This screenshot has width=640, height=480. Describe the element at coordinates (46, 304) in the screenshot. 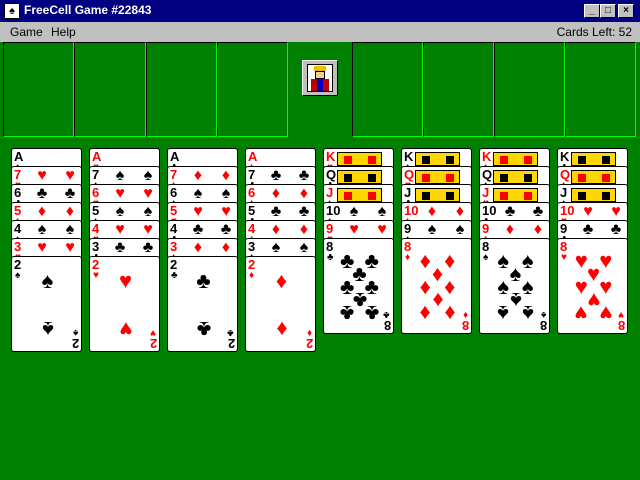

I see `card-2-of-spades: 2 ♠ ♠ ♠ 2 ♠` at that location.